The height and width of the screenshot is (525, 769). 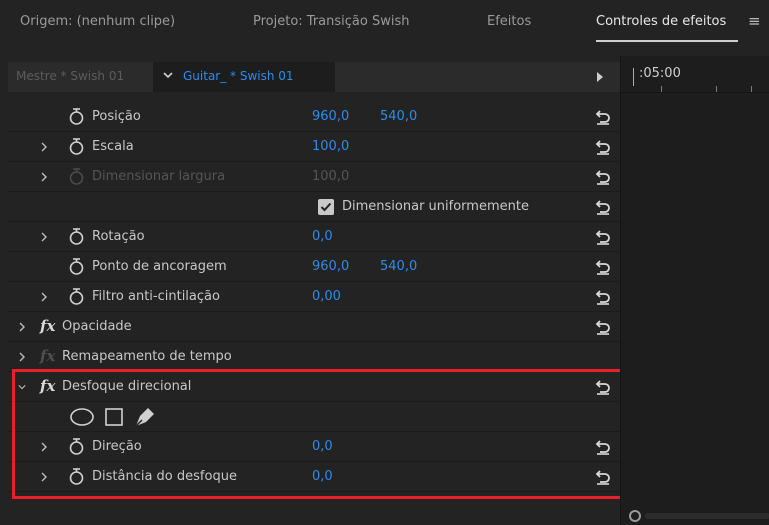 I want to click on blur-distance-value: 0,0, so click(x=322, y=476).